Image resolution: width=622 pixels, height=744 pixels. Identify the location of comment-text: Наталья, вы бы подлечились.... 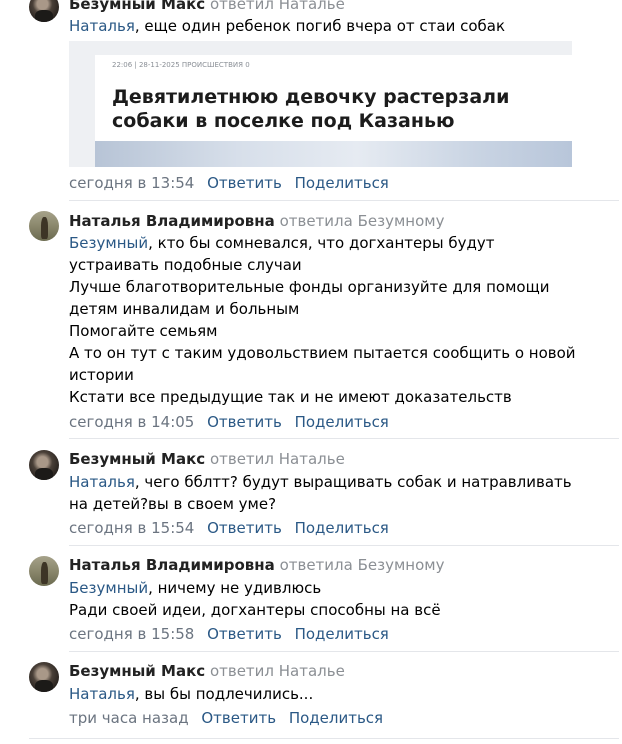
(329, 694).